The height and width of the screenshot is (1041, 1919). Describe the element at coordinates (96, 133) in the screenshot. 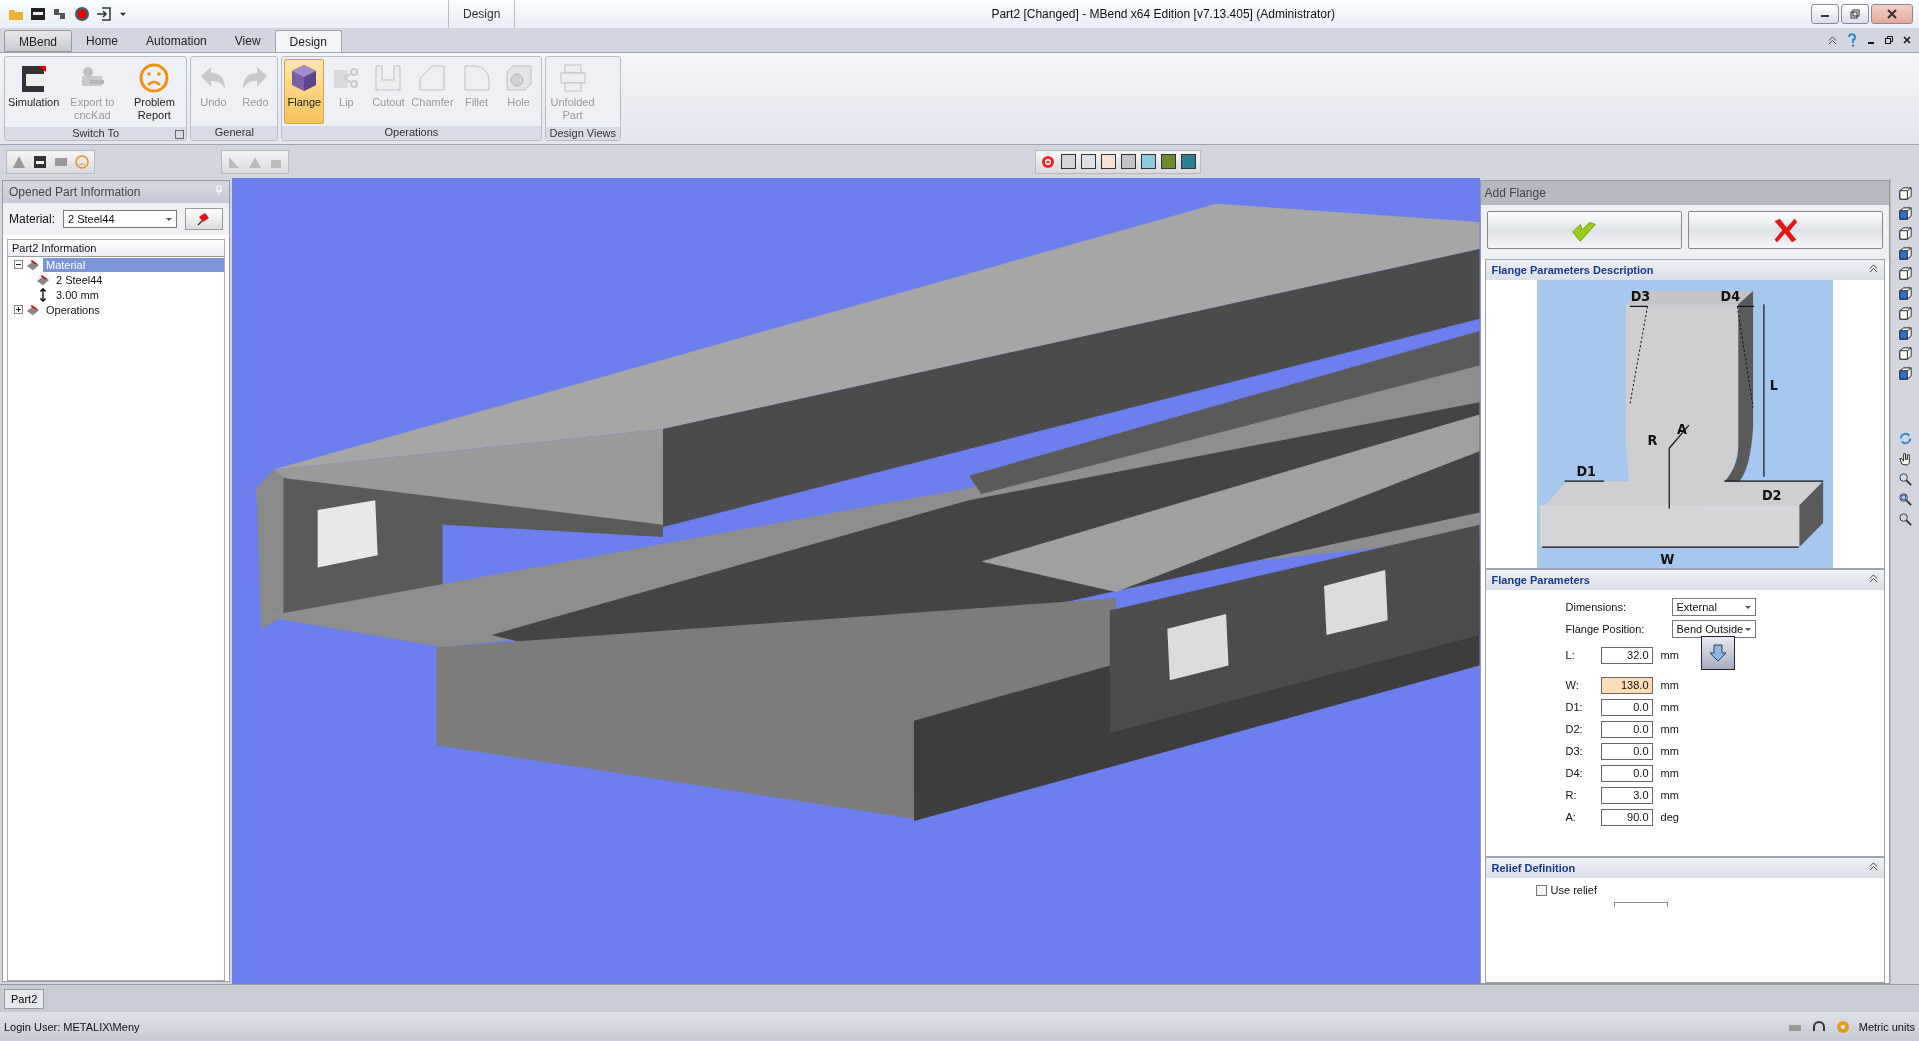

I see `group-caption: Switch To` at that location.